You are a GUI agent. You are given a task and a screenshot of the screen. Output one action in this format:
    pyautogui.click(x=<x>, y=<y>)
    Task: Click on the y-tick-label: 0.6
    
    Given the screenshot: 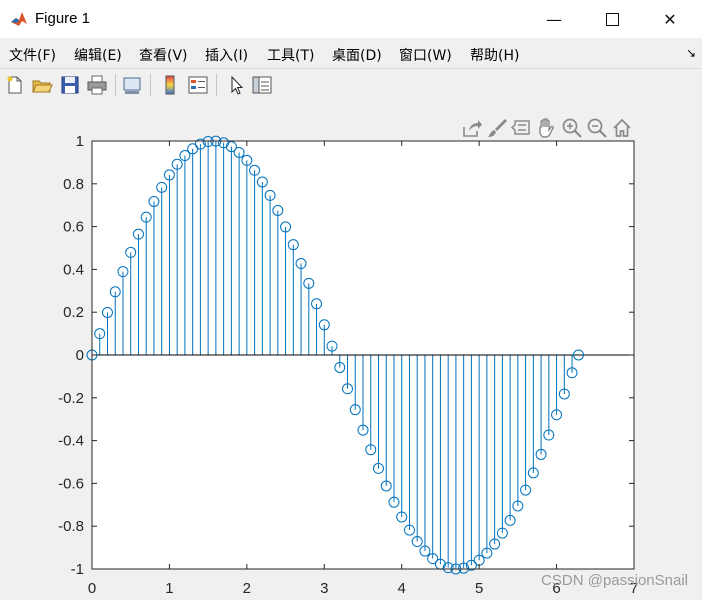 What is the action you would take?
    pyautogui.click(x=73, y=227)
    